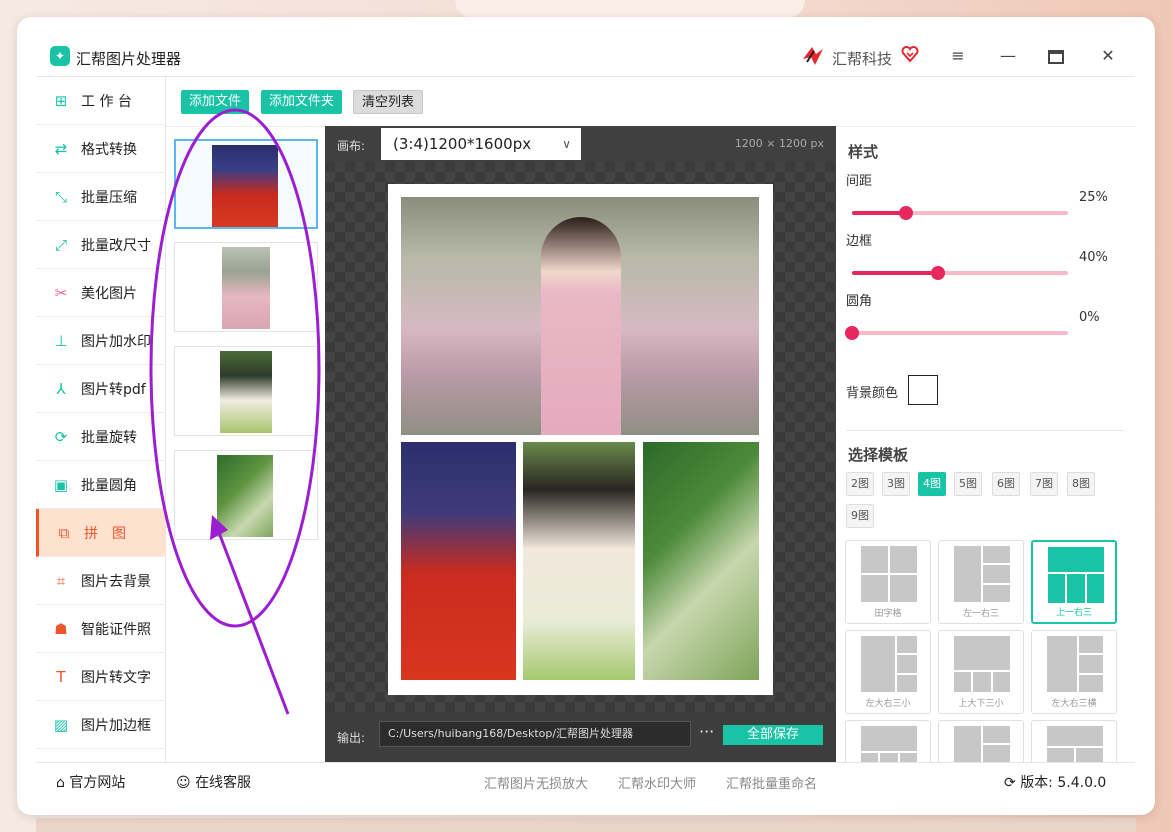 Image resolution: width=1172 pixels, height=832 pixels. I want to click on sidebar-item-workbench: ⊞ 工 作 台, so click(101, 101).